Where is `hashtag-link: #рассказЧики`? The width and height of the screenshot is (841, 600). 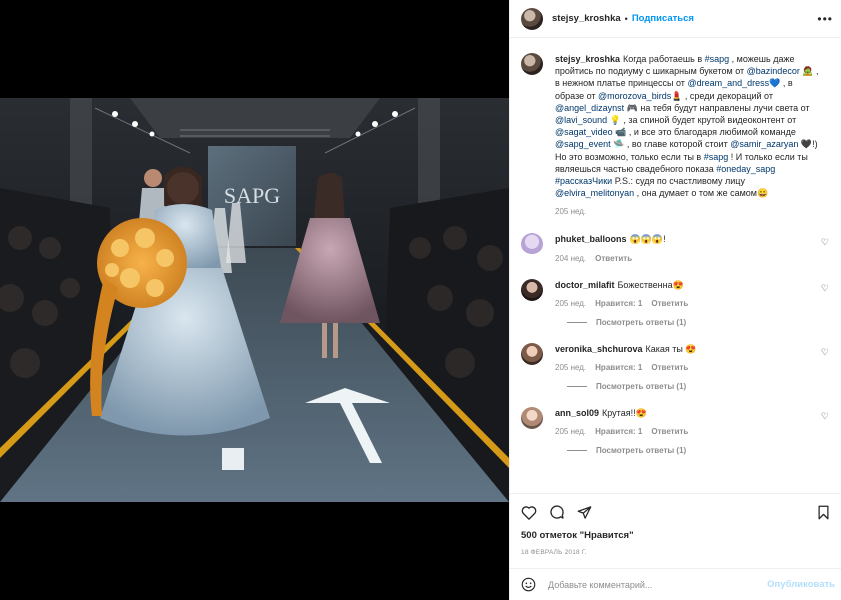 hashtag-link: #рассказЧики is located at coordinates (583, 181).